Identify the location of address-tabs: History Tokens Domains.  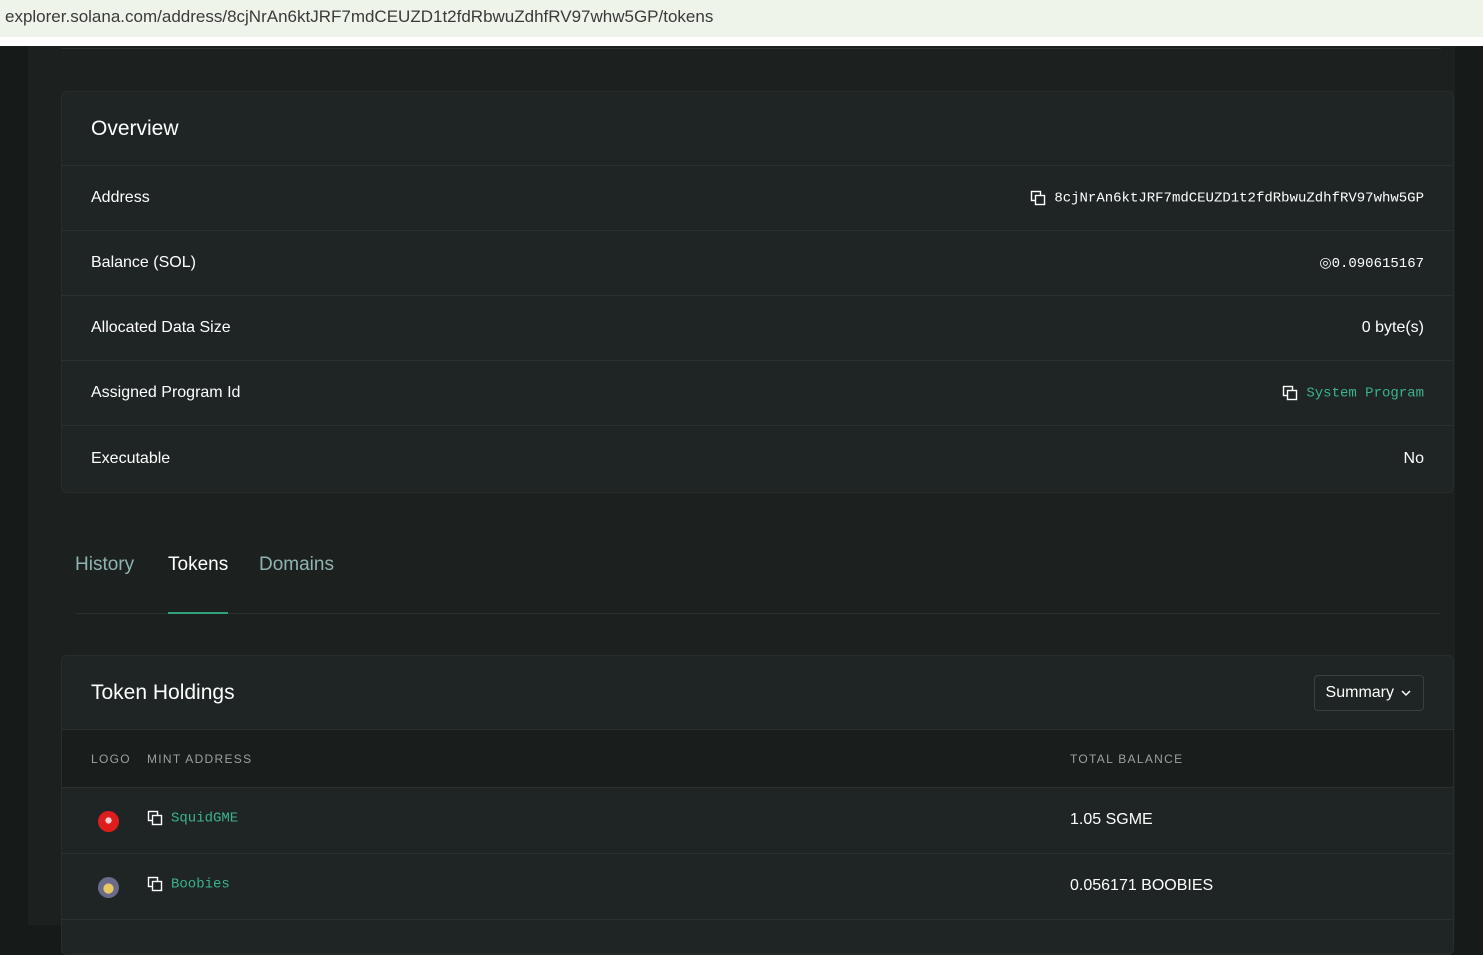
(757, 579).